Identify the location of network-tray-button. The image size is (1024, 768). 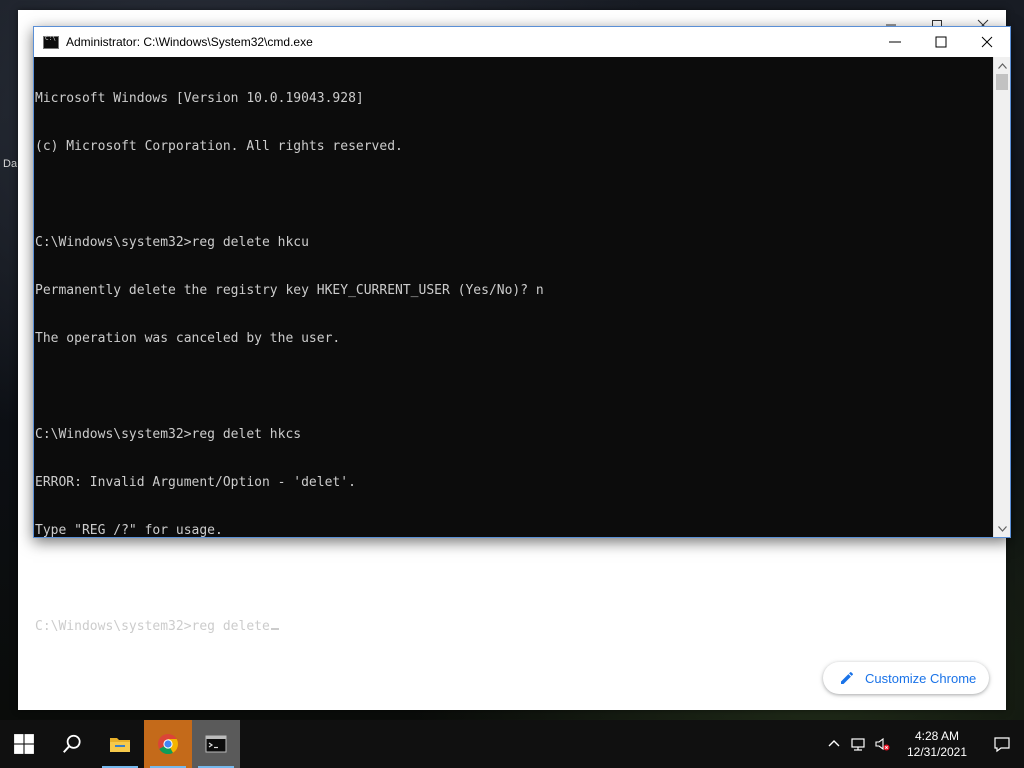
(858, 744).